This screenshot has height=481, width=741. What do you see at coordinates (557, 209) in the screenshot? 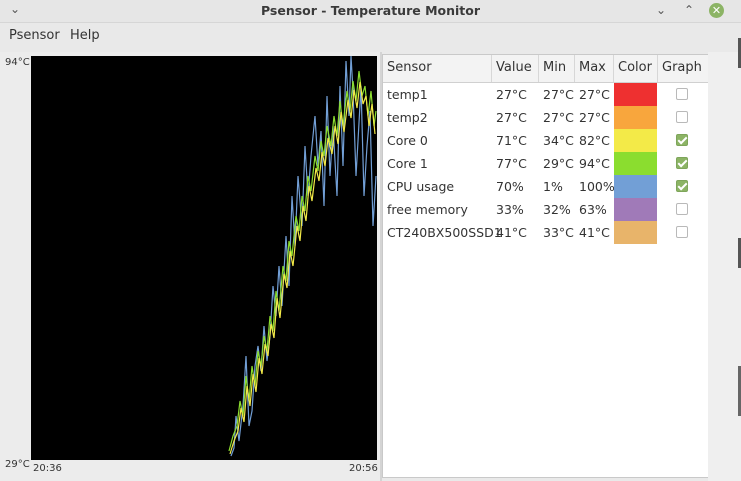
I see `sensor-min: 32%` at bounding box center [557, 209].